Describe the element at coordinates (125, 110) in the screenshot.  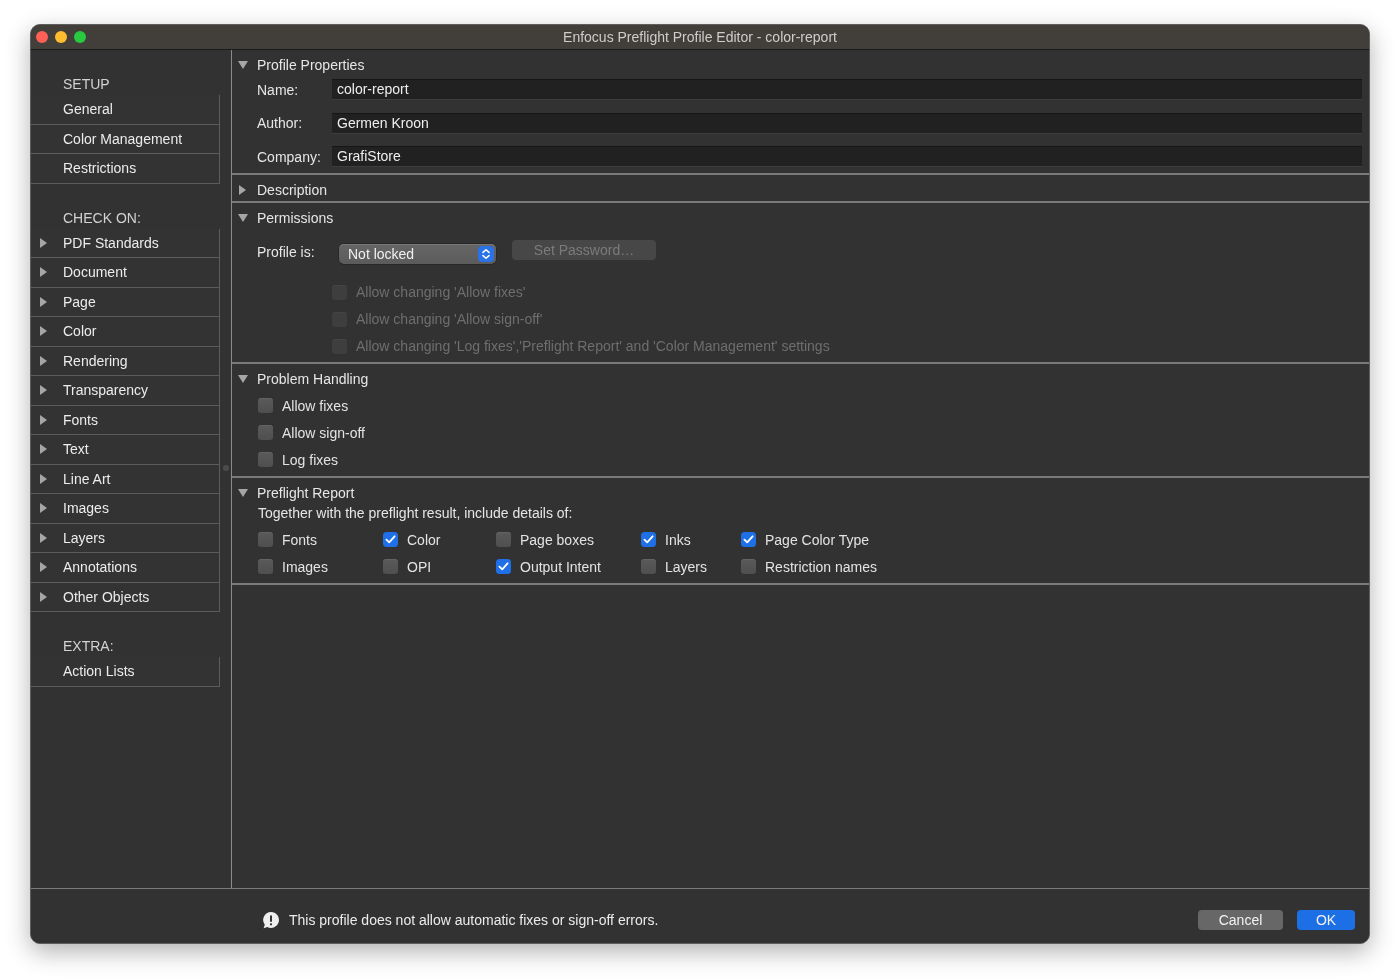
I see `sidebar-item: General` at that location.